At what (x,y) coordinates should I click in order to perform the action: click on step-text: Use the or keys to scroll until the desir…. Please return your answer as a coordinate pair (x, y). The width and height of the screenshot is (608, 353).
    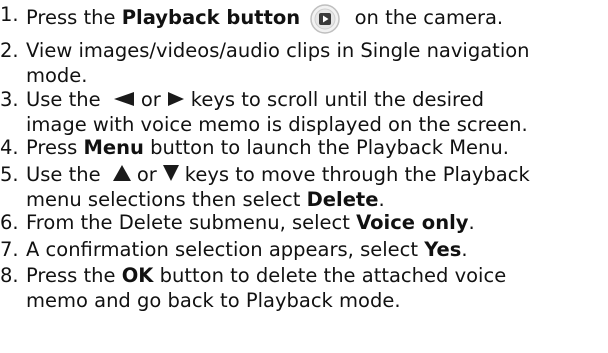
    Looking at the image, I should click on (255, 100).